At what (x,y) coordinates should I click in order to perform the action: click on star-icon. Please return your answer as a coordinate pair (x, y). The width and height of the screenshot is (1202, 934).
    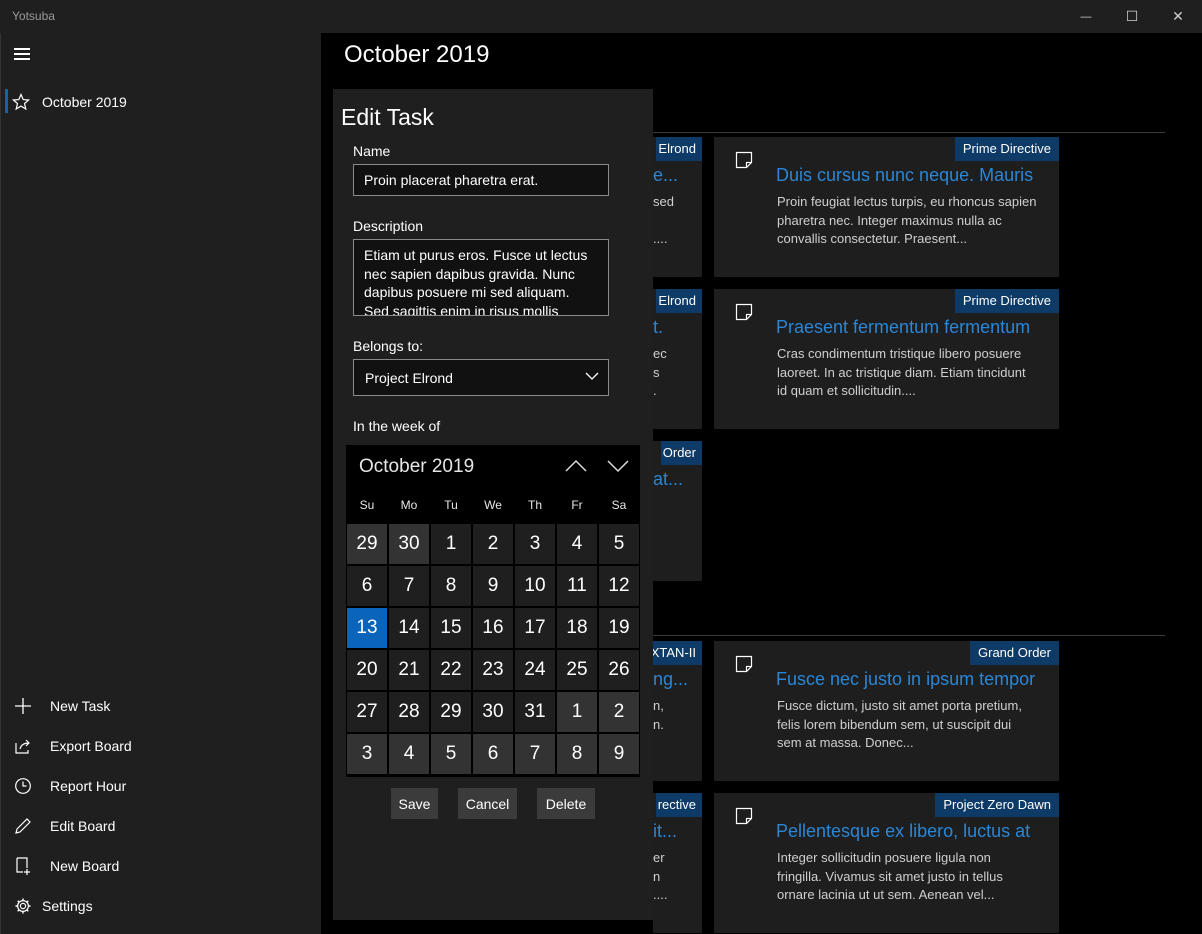
    Looking at the image, I should click on (21, 102).